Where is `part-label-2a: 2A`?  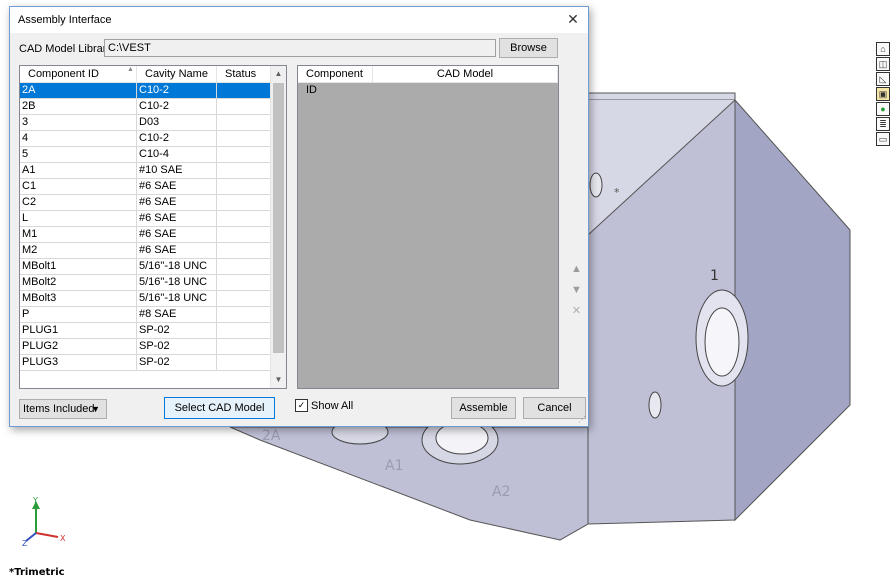 part-label-2a: 2A is located at coordinates (271, 436).